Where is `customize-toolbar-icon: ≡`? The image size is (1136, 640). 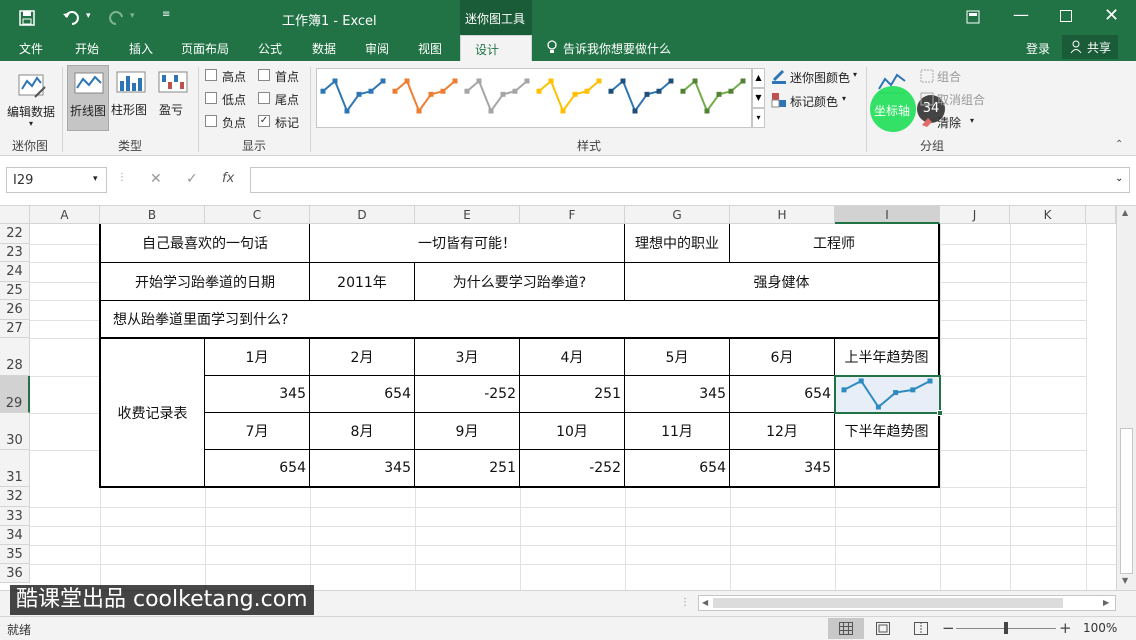
customize-toolbar-icon: ≡ is located at coordinates (166, 14).